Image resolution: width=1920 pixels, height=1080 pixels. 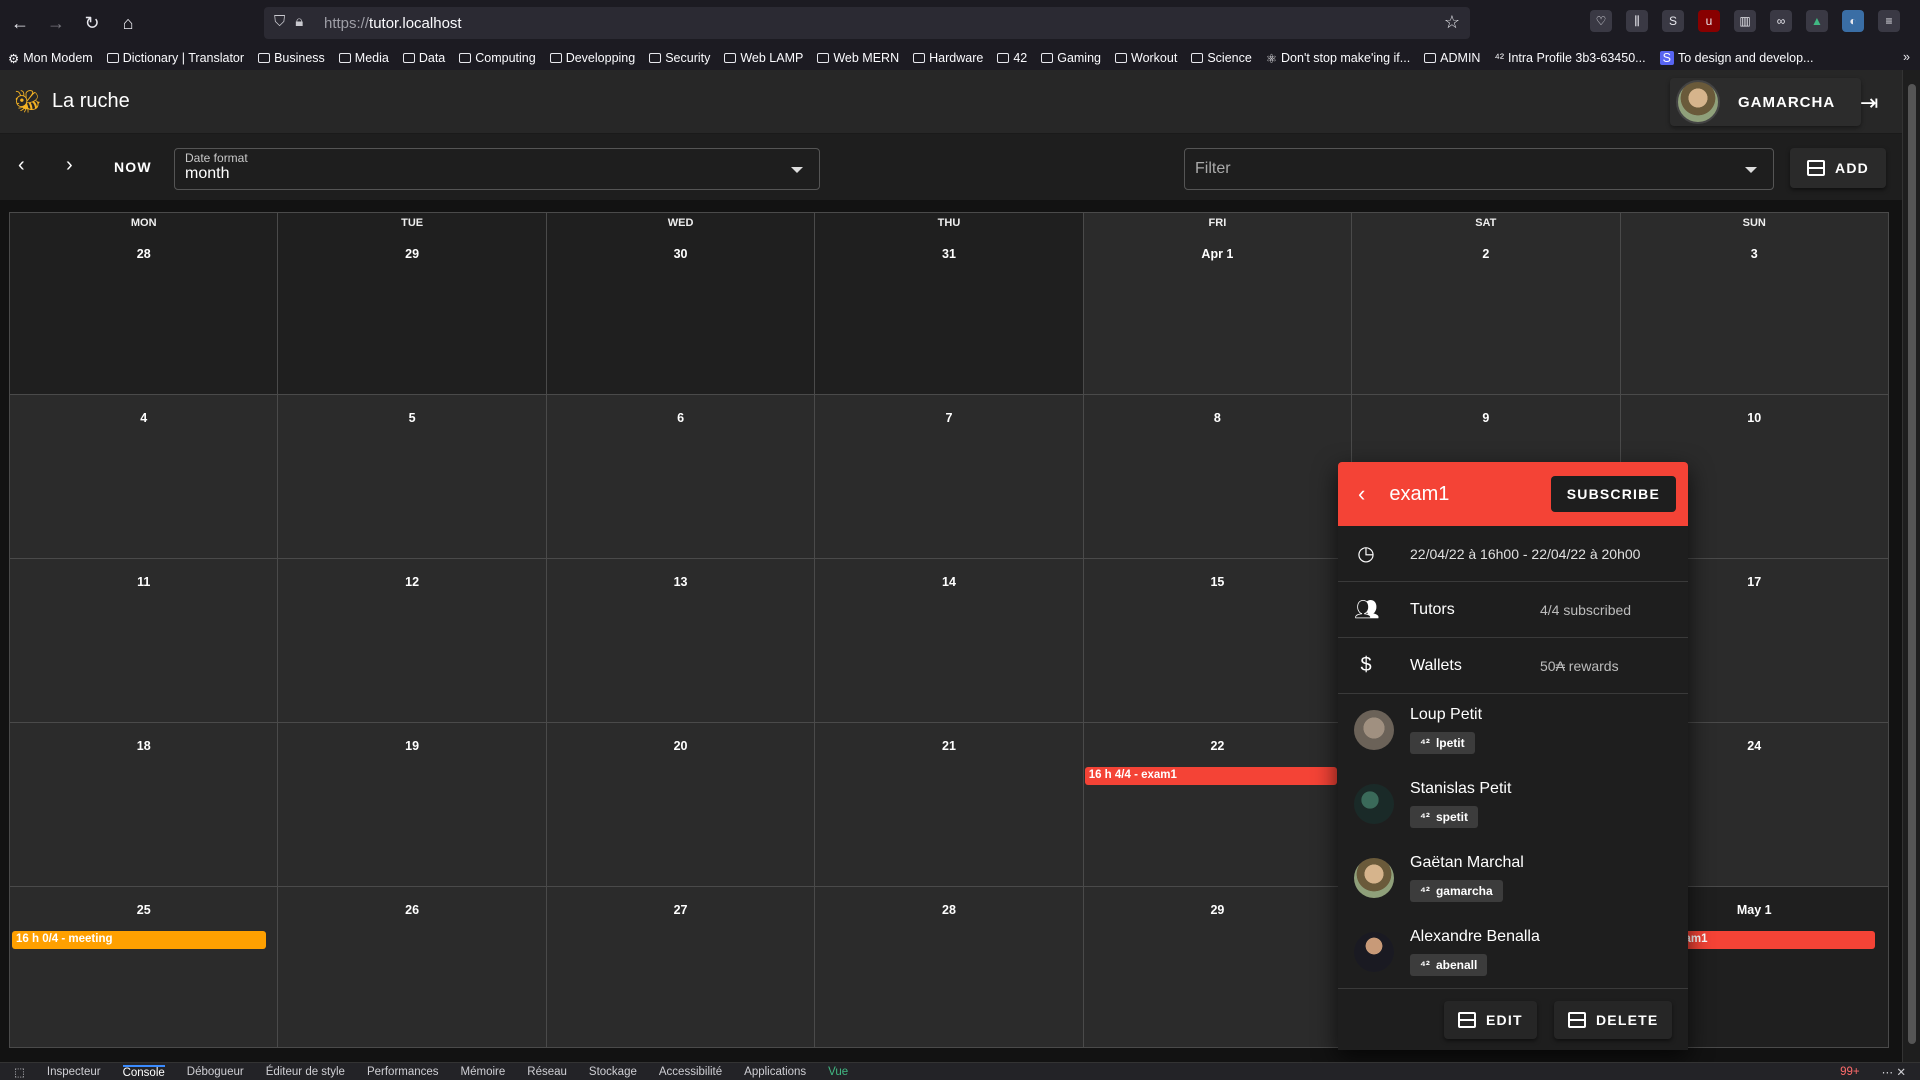 What do you see at coordinates (411, 746) in the screenshot?
I see `day-number: 19` at bounding box center [411, 746].